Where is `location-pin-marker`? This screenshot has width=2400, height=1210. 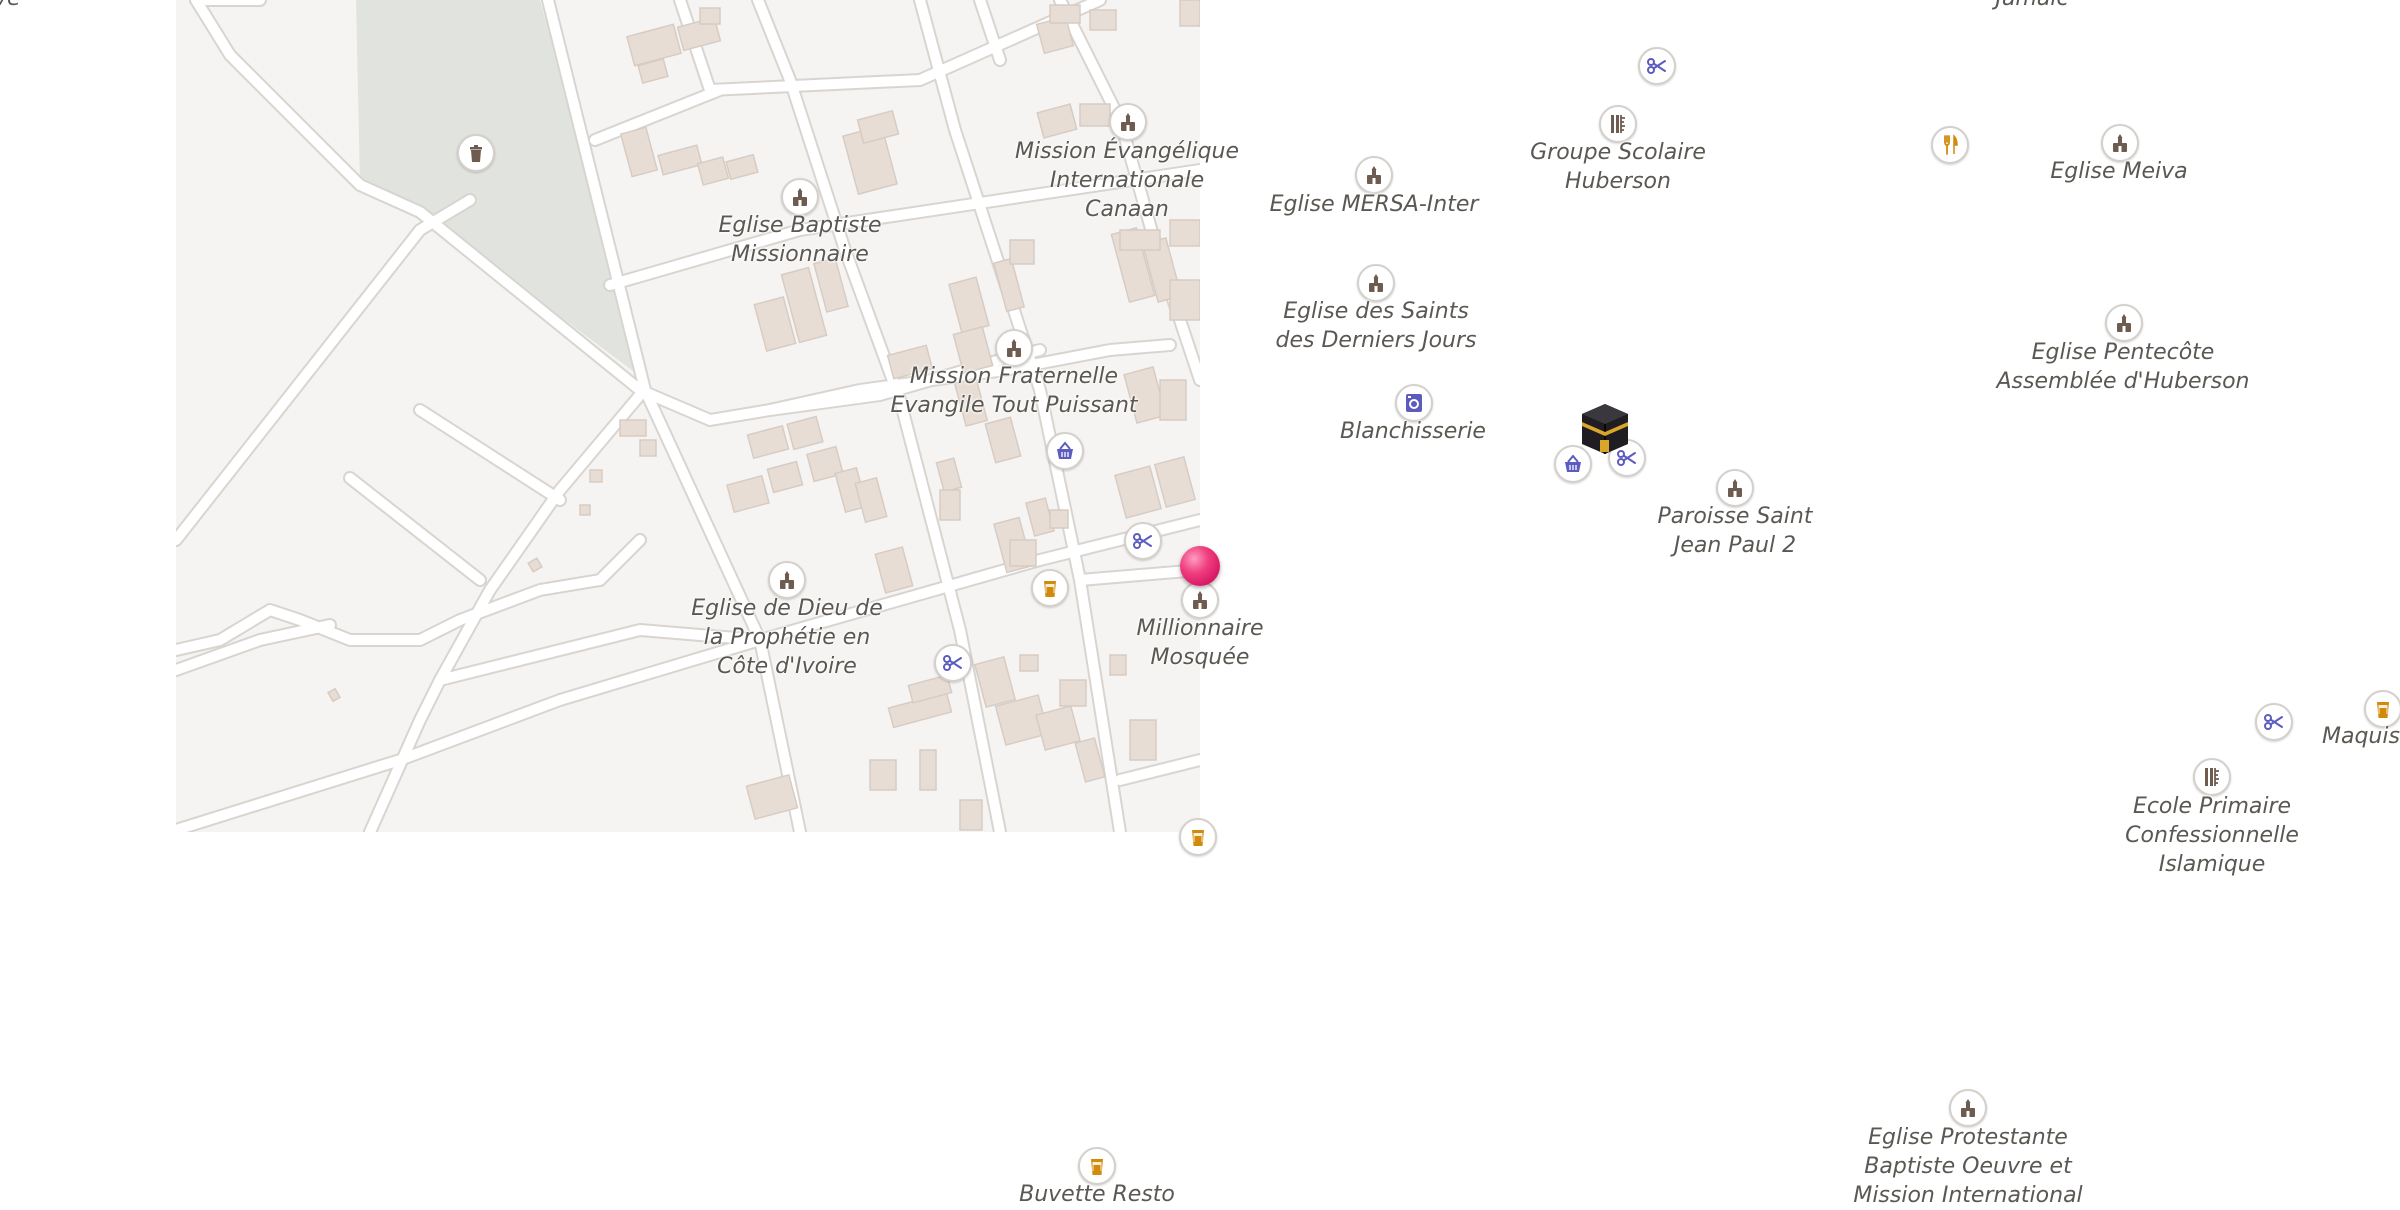
location-pin-marker is located at coordinates (1200, 566).